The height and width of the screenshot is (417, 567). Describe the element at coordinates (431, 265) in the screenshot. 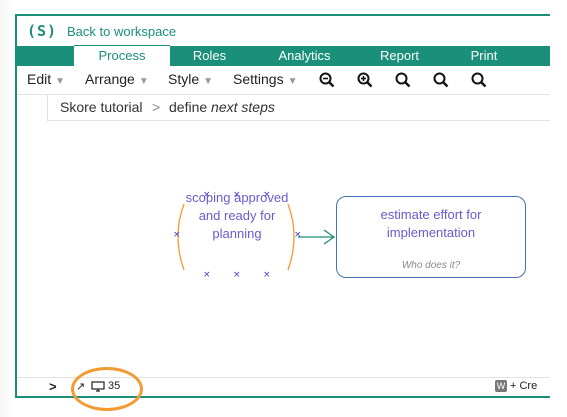

I see `node-b-who-label: Who does it?` at that location.